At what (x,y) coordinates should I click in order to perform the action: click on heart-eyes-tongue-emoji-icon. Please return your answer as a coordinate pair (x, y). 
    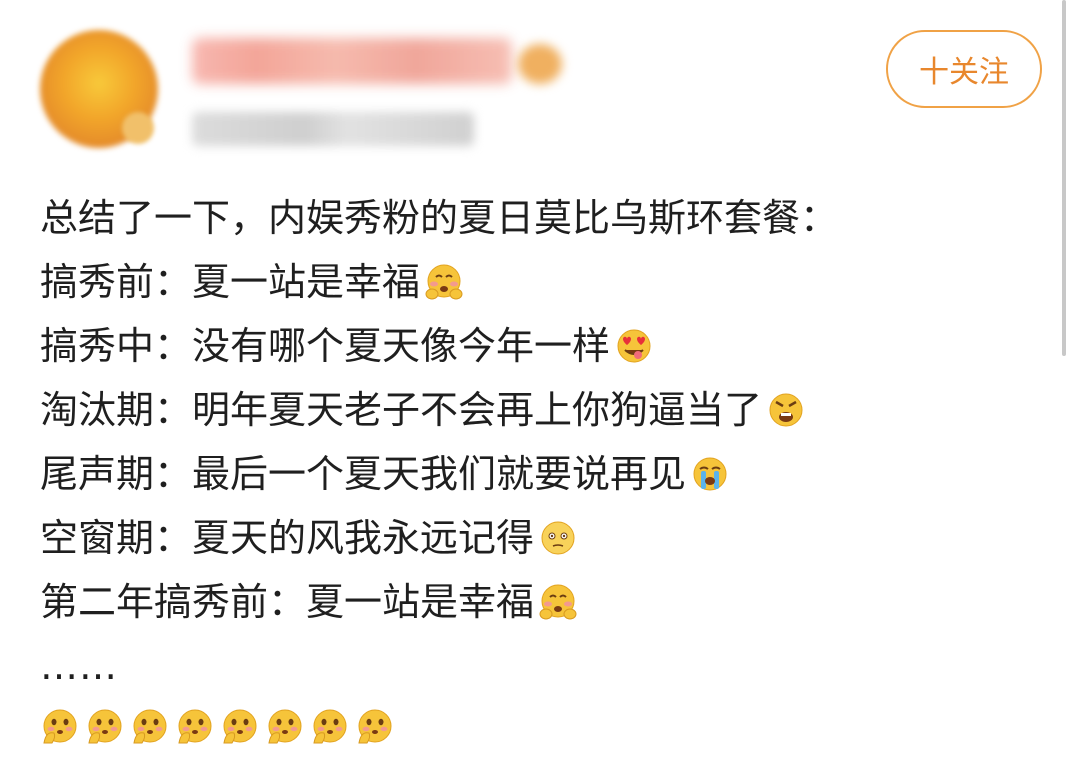
    Looking at the image, I should click on (634, 346).